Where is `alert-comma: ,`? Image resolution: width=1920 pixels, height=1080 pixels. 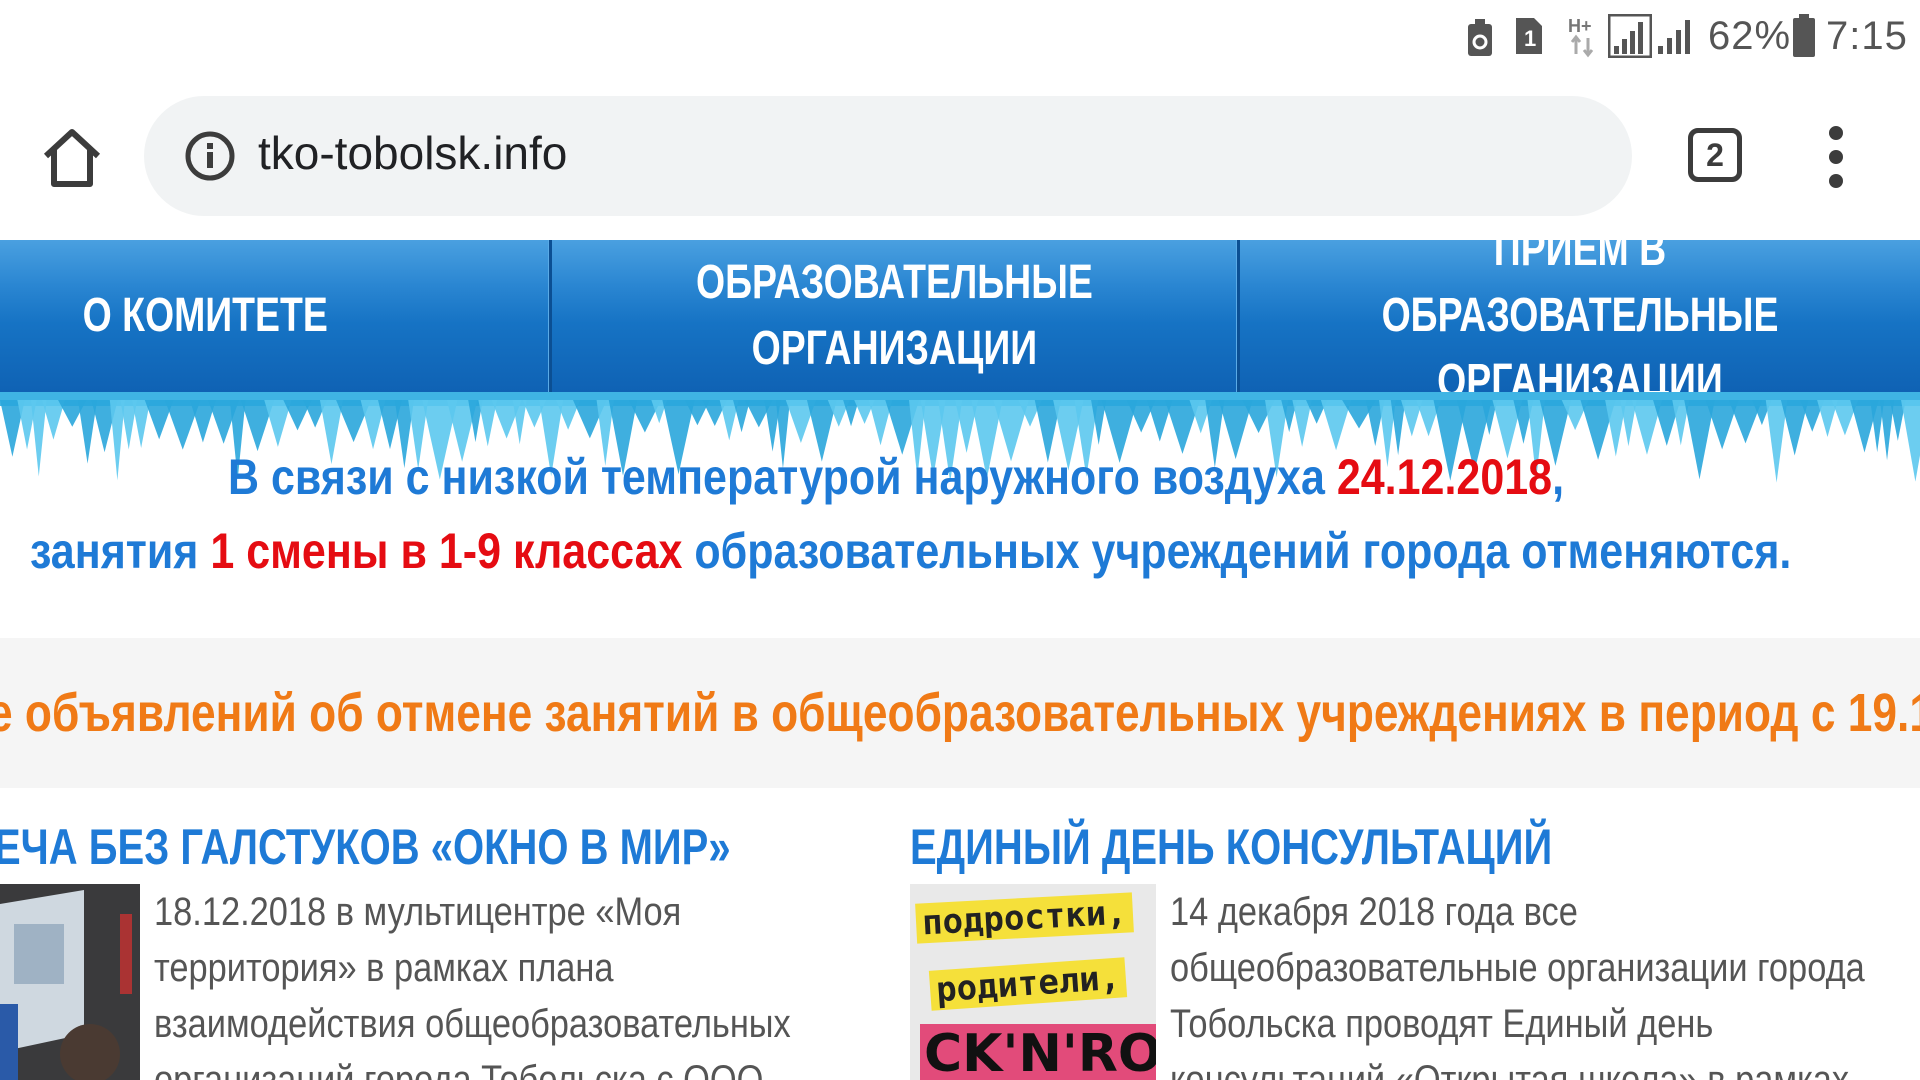 alert-comma: , is located at coordinates (1558, 477).